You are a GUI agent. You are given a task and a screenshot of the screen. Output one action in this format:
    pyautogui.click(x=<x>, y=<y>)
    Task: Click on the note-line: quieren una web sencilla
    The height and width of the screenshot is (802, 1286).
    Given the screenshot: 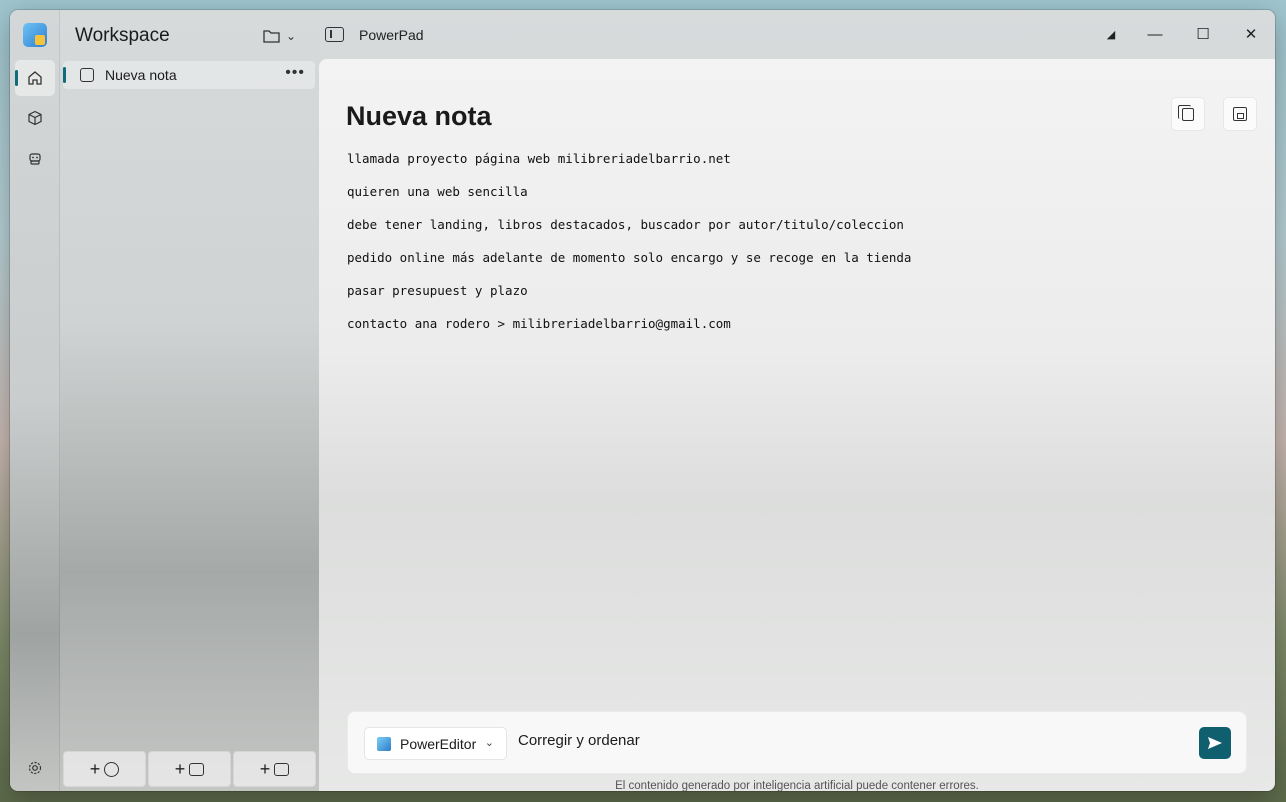 What is the action you would take?
    pyautogui.click(x=437, y=191)
    